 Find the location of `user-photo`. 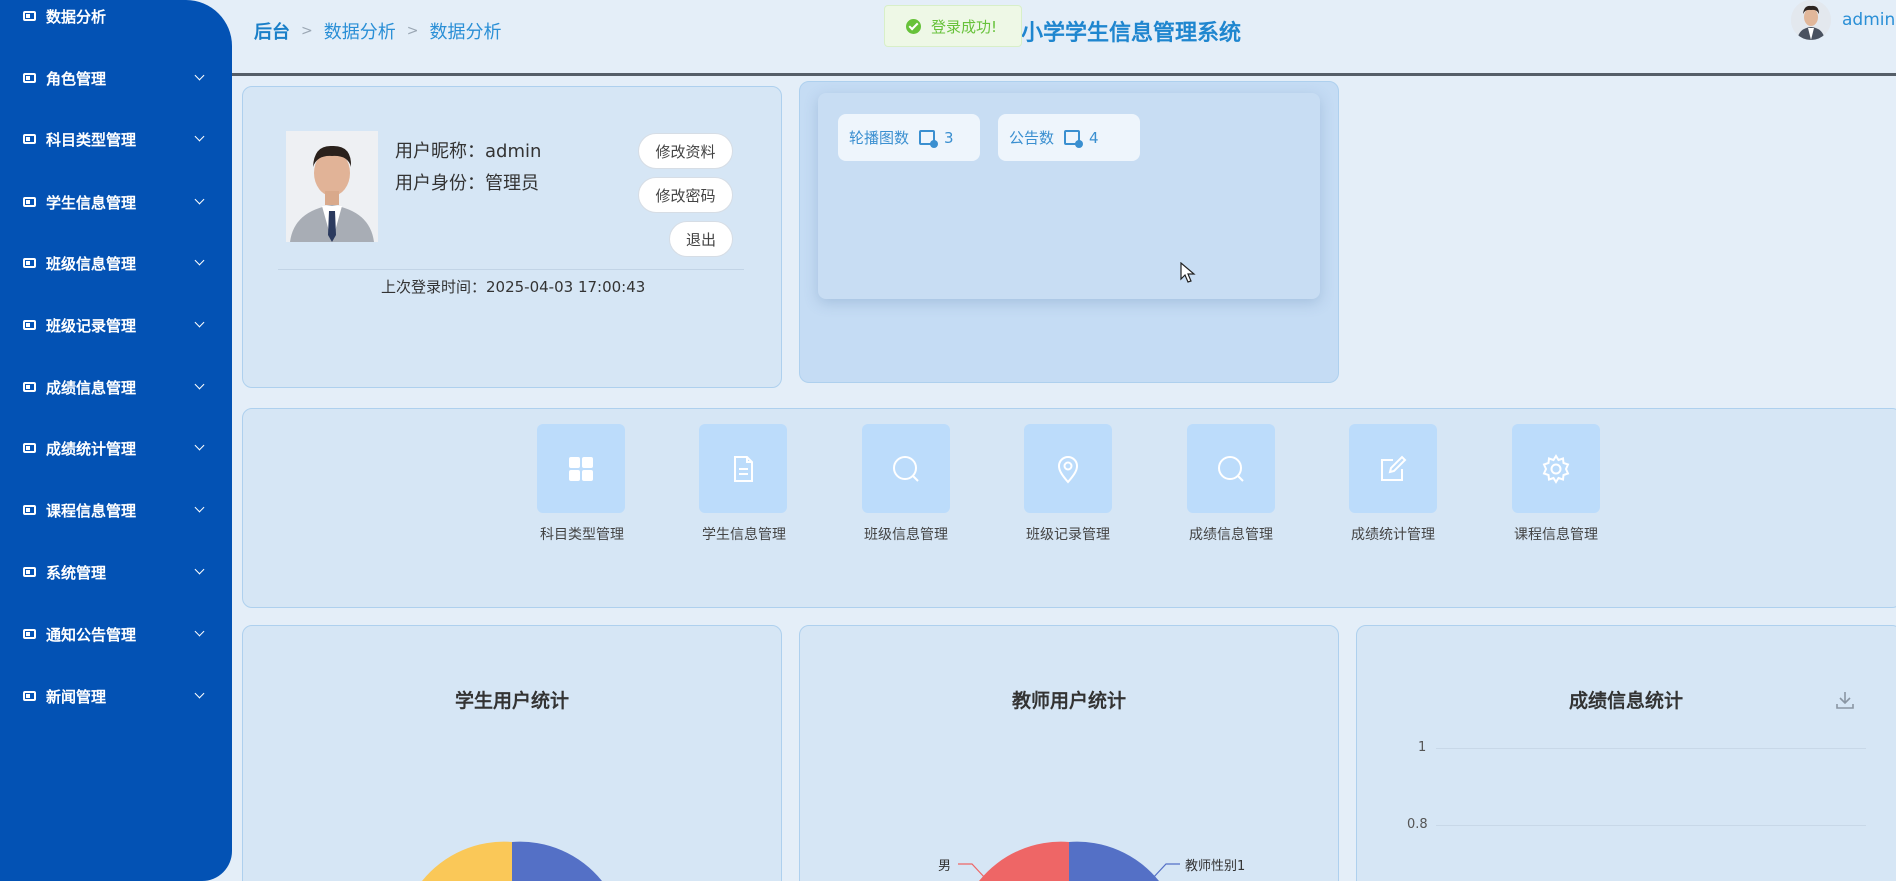

user-photo is located at coordinates (332, 186).